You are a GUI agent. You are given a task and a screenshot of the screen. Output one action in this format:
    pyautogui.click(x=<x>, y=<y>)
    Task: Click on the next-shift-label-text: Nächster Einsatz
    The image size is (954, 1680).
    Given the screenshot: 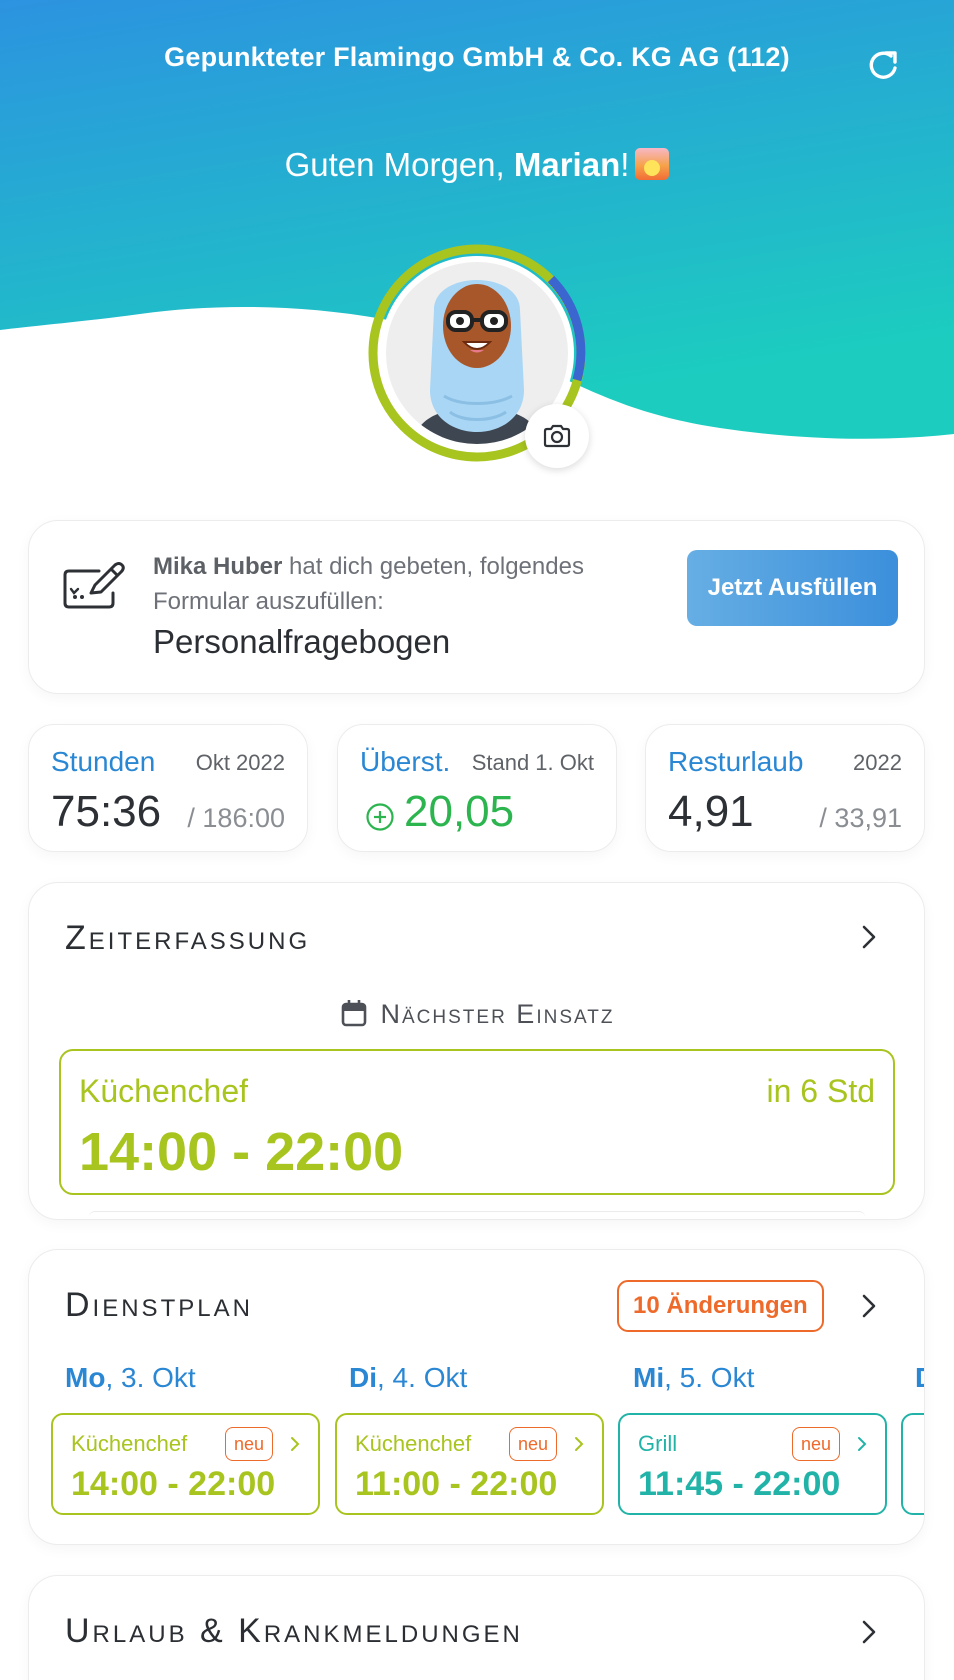 What is the action you would take?
    pyautogui.click(x=497, y=1014)
    